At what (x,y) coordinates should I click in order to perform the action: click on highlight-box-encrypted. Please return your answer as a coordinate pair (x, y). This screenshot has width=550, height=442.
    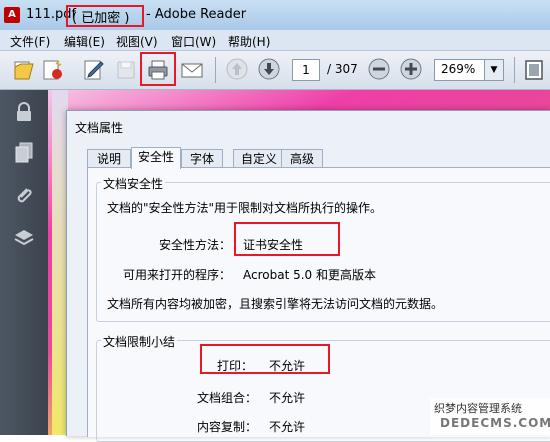
    Looking at the image, I should click on (105, 16).